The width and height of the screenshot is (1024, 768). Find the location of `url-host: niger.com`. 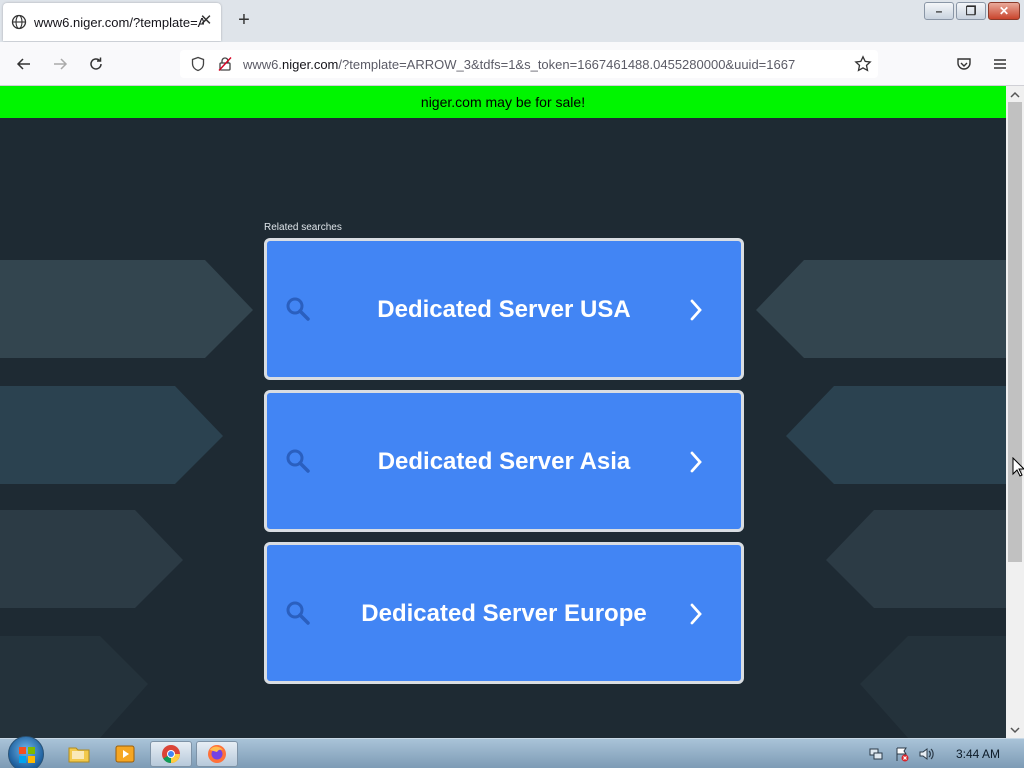

url-host: niger.com is located at coordinates (310, 64).